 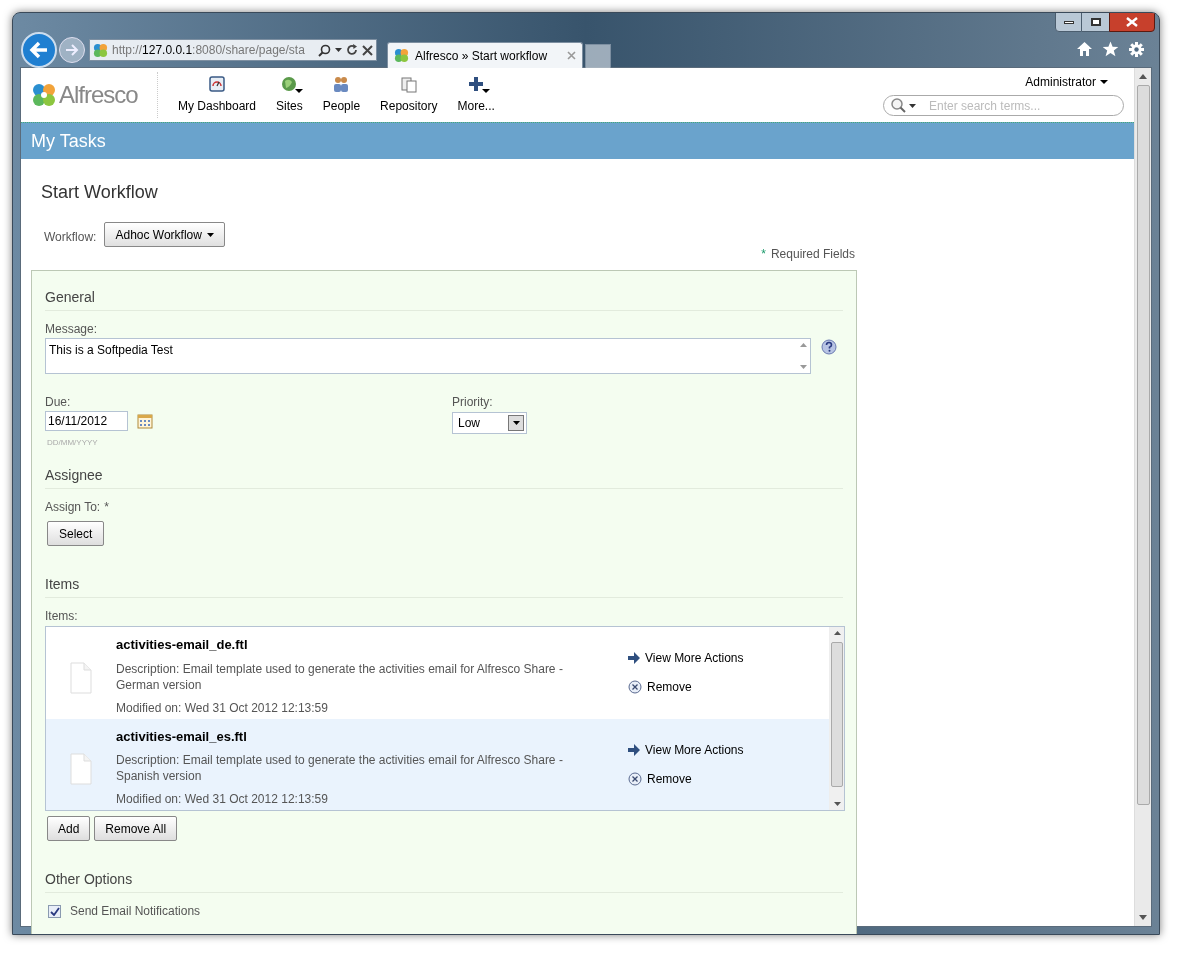 I want to click on date-format-hint: DD/MM/YYYY, so click(x=72, y=443).